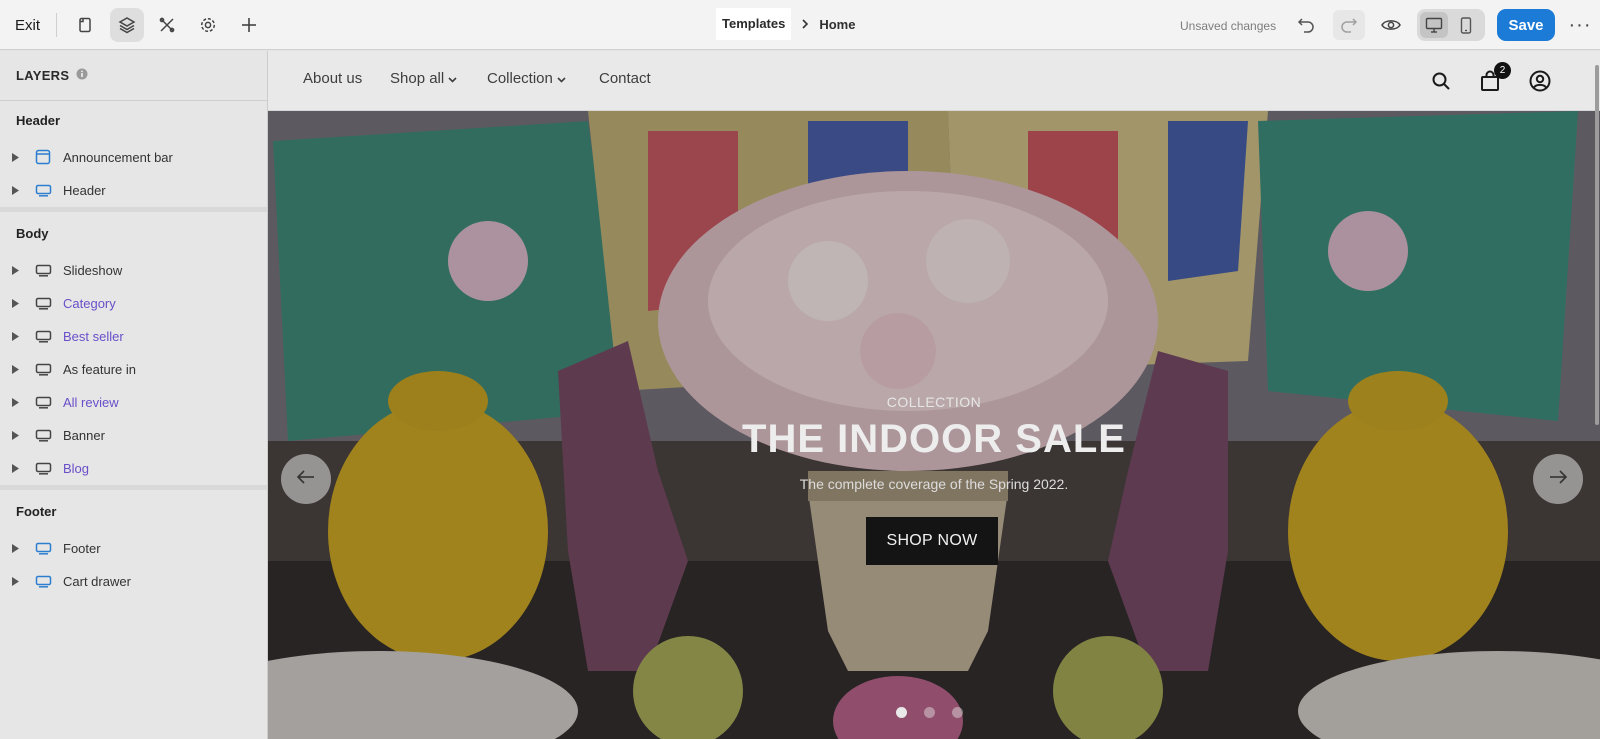  What do you see at coordinates (1434, 25) in the screenshot?
I see `desktop-icon` at bounding box center [1434, 25].